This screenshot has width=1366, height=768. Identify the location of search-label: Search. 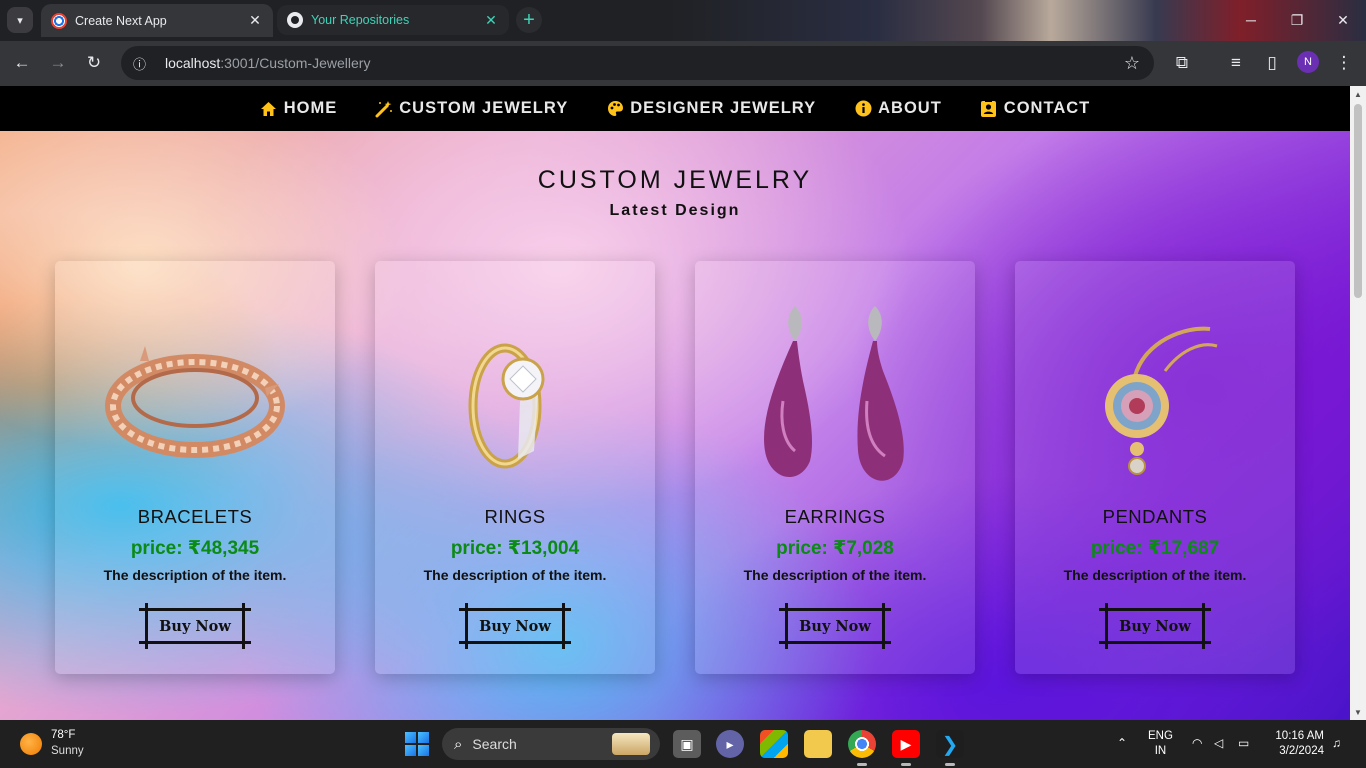
(494, 744).